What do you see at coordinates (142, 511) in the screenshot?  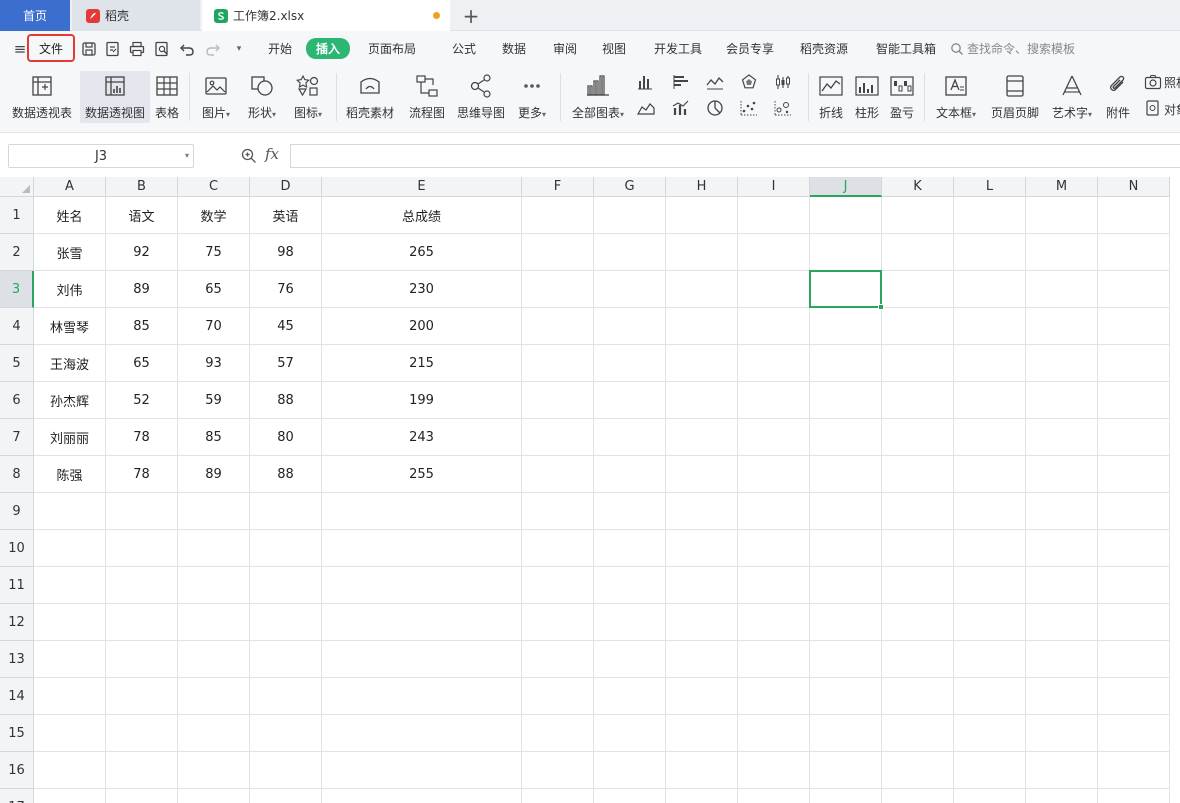 I see `cell-B9` at bounding box center [142, 511].